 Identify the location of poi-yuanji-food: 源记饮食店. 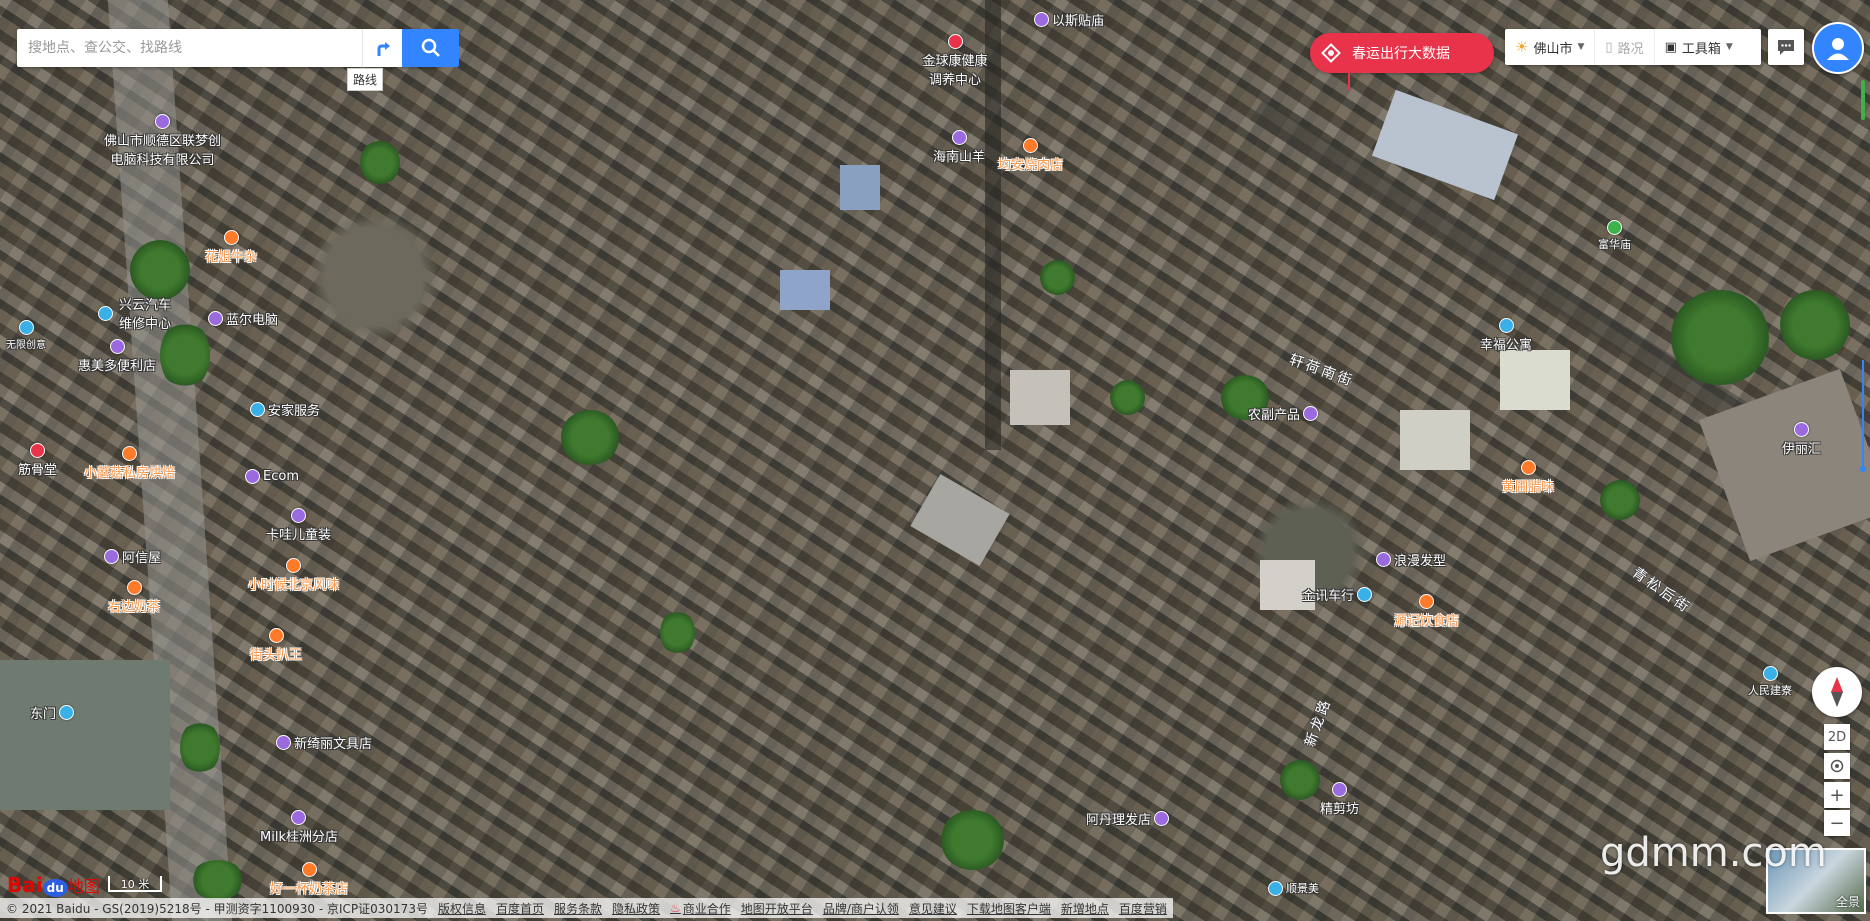
(1426, 611).